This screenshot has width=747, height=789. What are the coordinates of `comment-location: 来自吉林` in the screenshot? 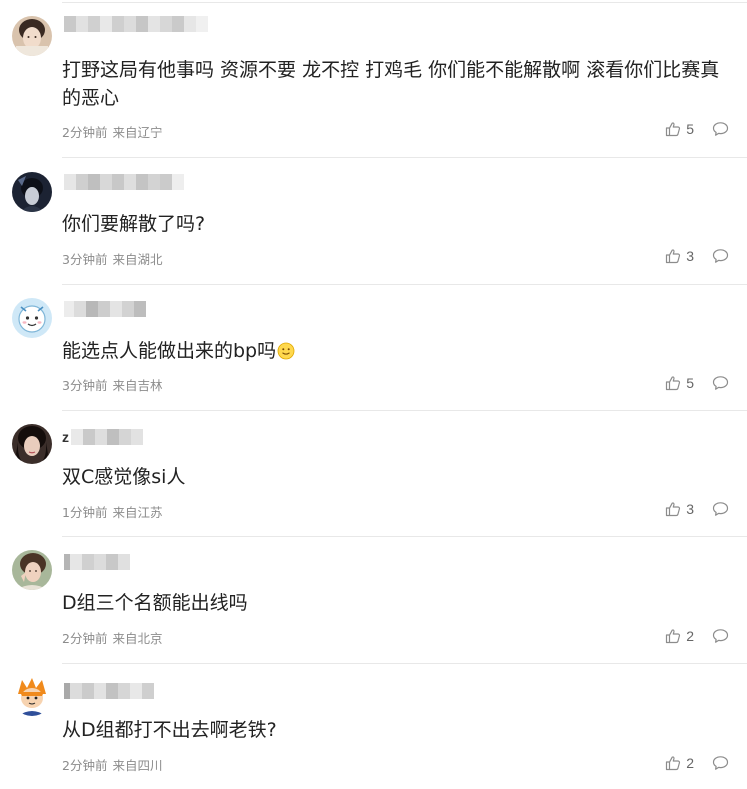 It's located at (137, 385).